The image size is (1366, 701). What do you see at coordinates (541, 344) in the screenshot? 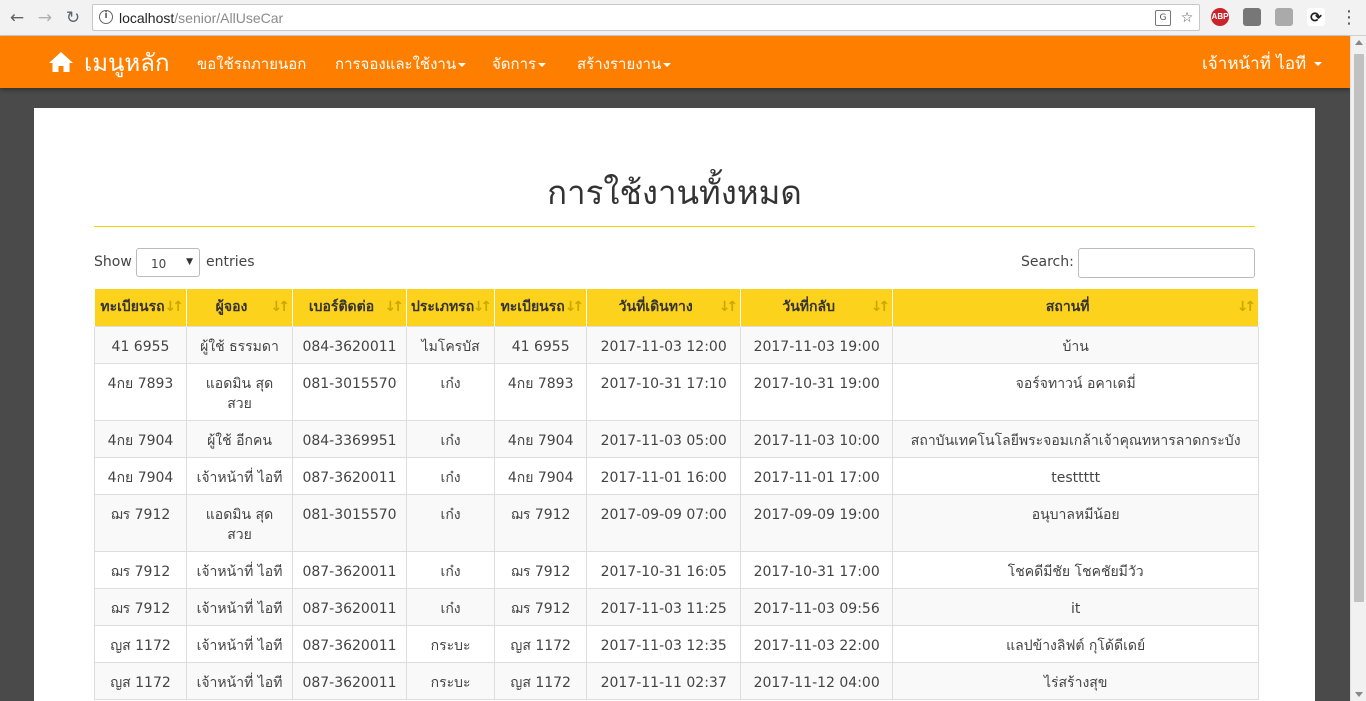
I see `cell-plate-2: 41 6955` at bounding box center [541, 344].